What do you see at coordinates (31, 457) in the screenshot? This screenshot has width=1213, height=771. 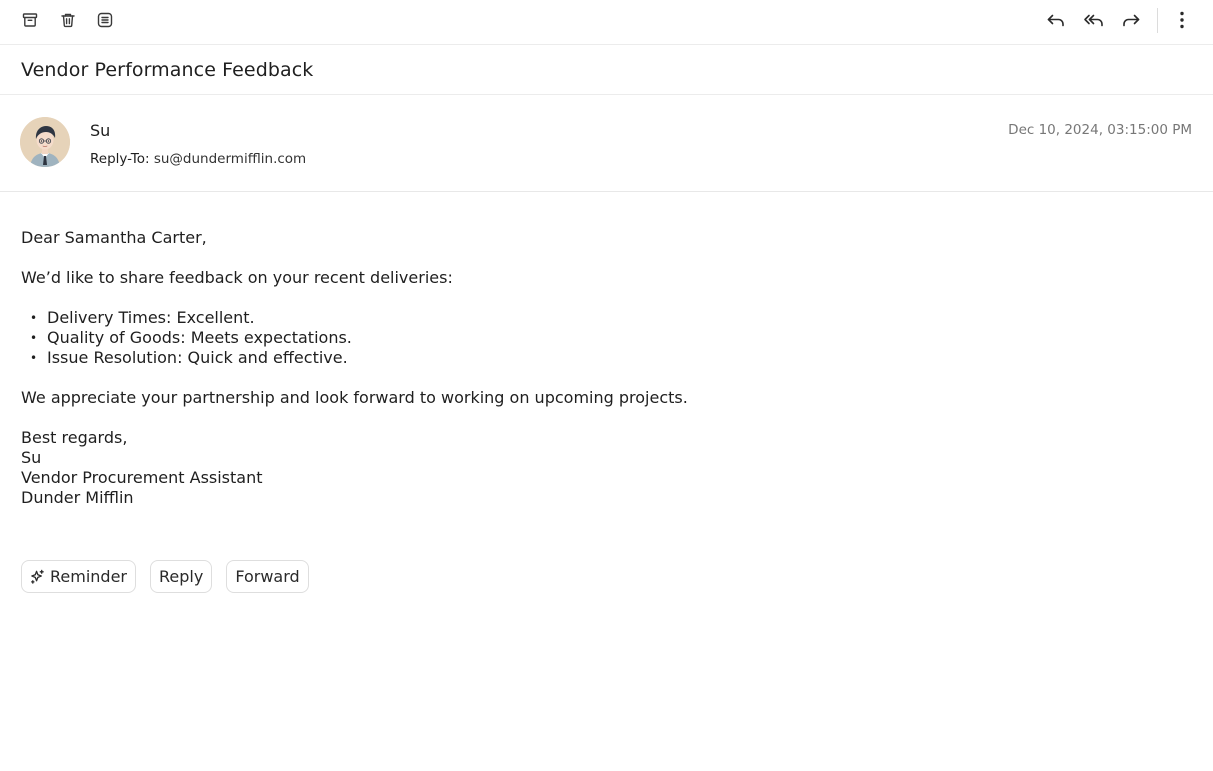 I see `signature-name: Su` at bounding box center [31, 457].